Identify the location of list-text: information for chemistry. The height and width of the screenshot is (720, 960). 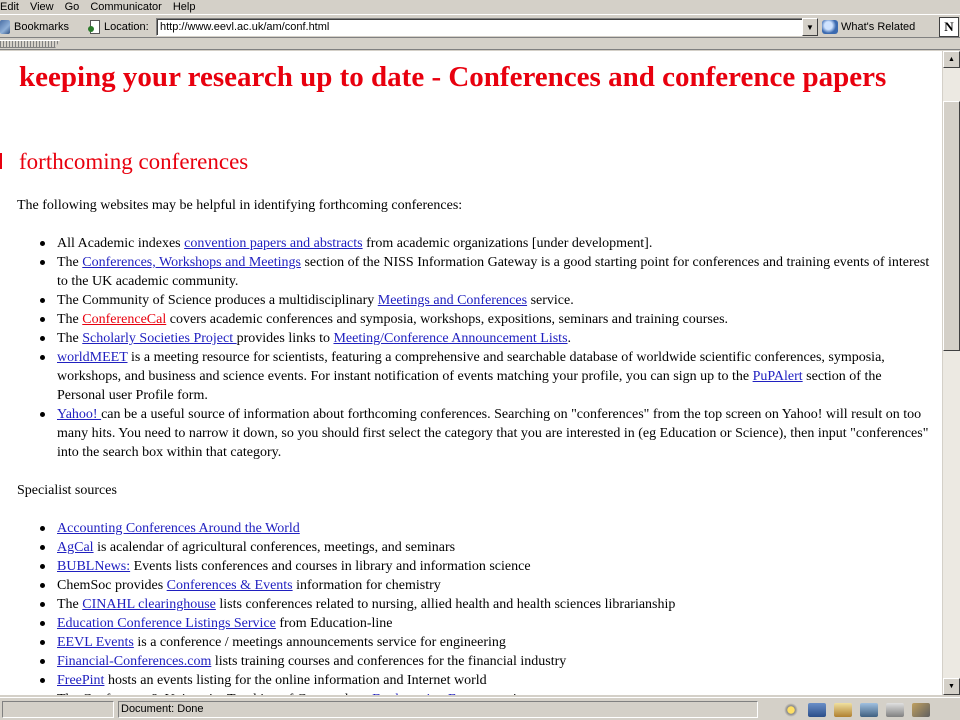
(366, 585).